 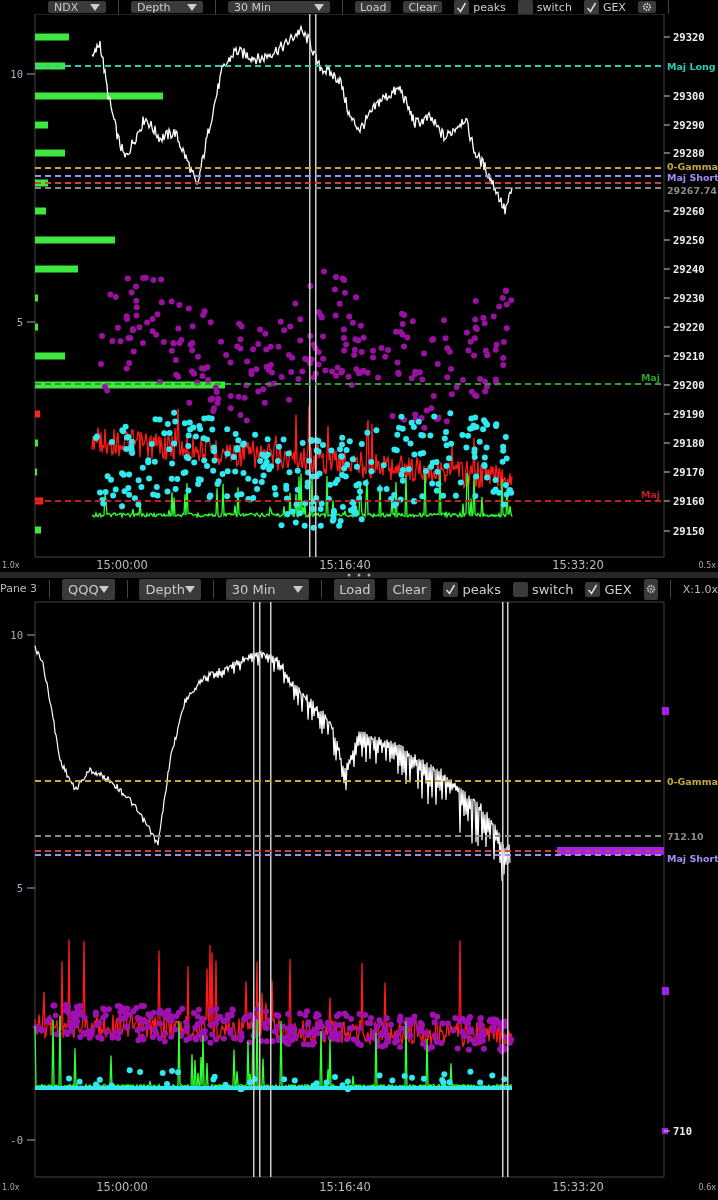 I want to click on axis-label: 29150, so click(x=689, y=531).